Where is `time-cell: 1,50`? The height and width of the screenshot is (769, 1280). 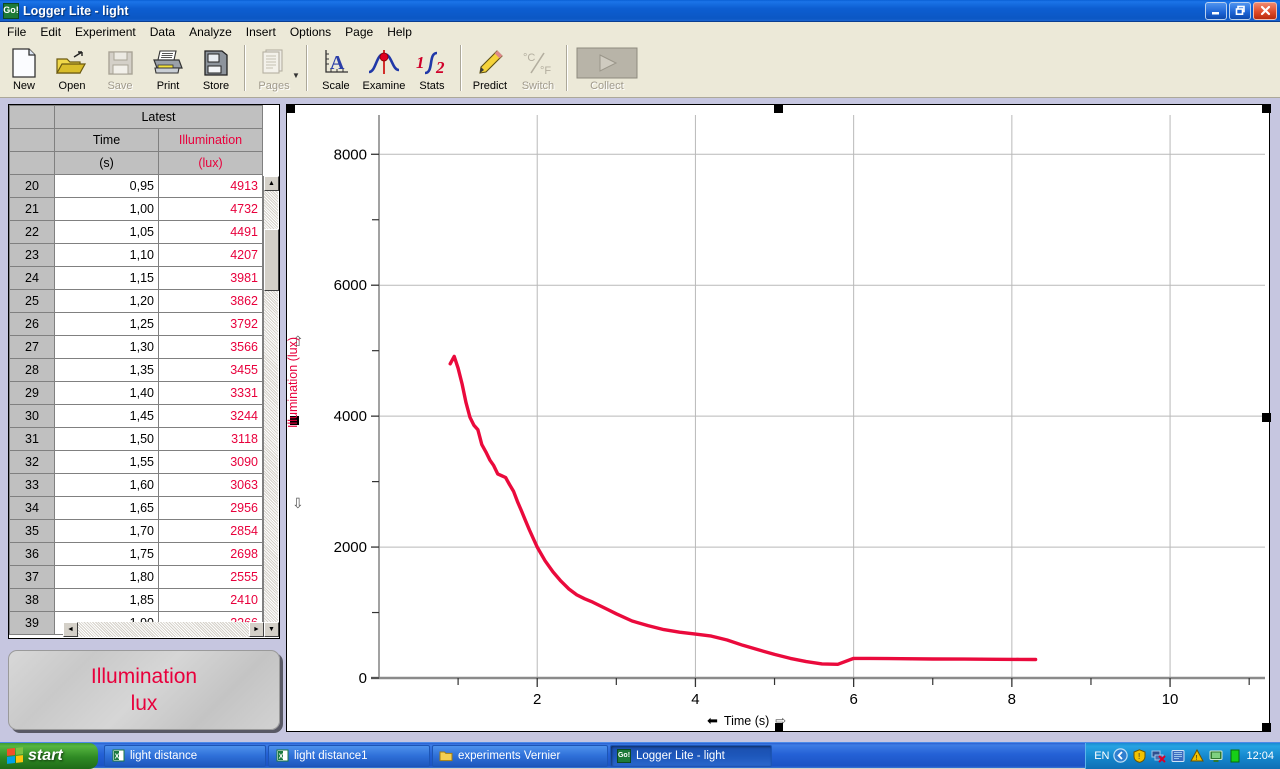 time-cell: 1,50 is located at coordinates (106, 439).